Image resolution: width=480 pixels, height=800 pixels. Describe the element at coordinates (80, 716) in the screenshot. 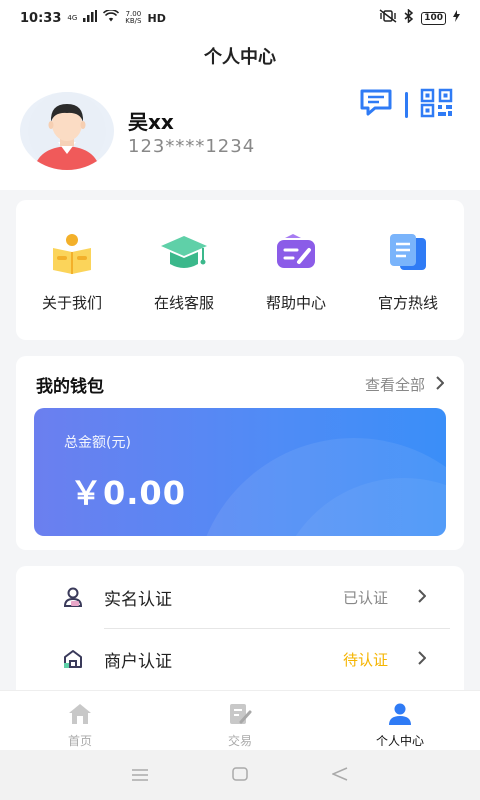

I see `home-icon` at that location.